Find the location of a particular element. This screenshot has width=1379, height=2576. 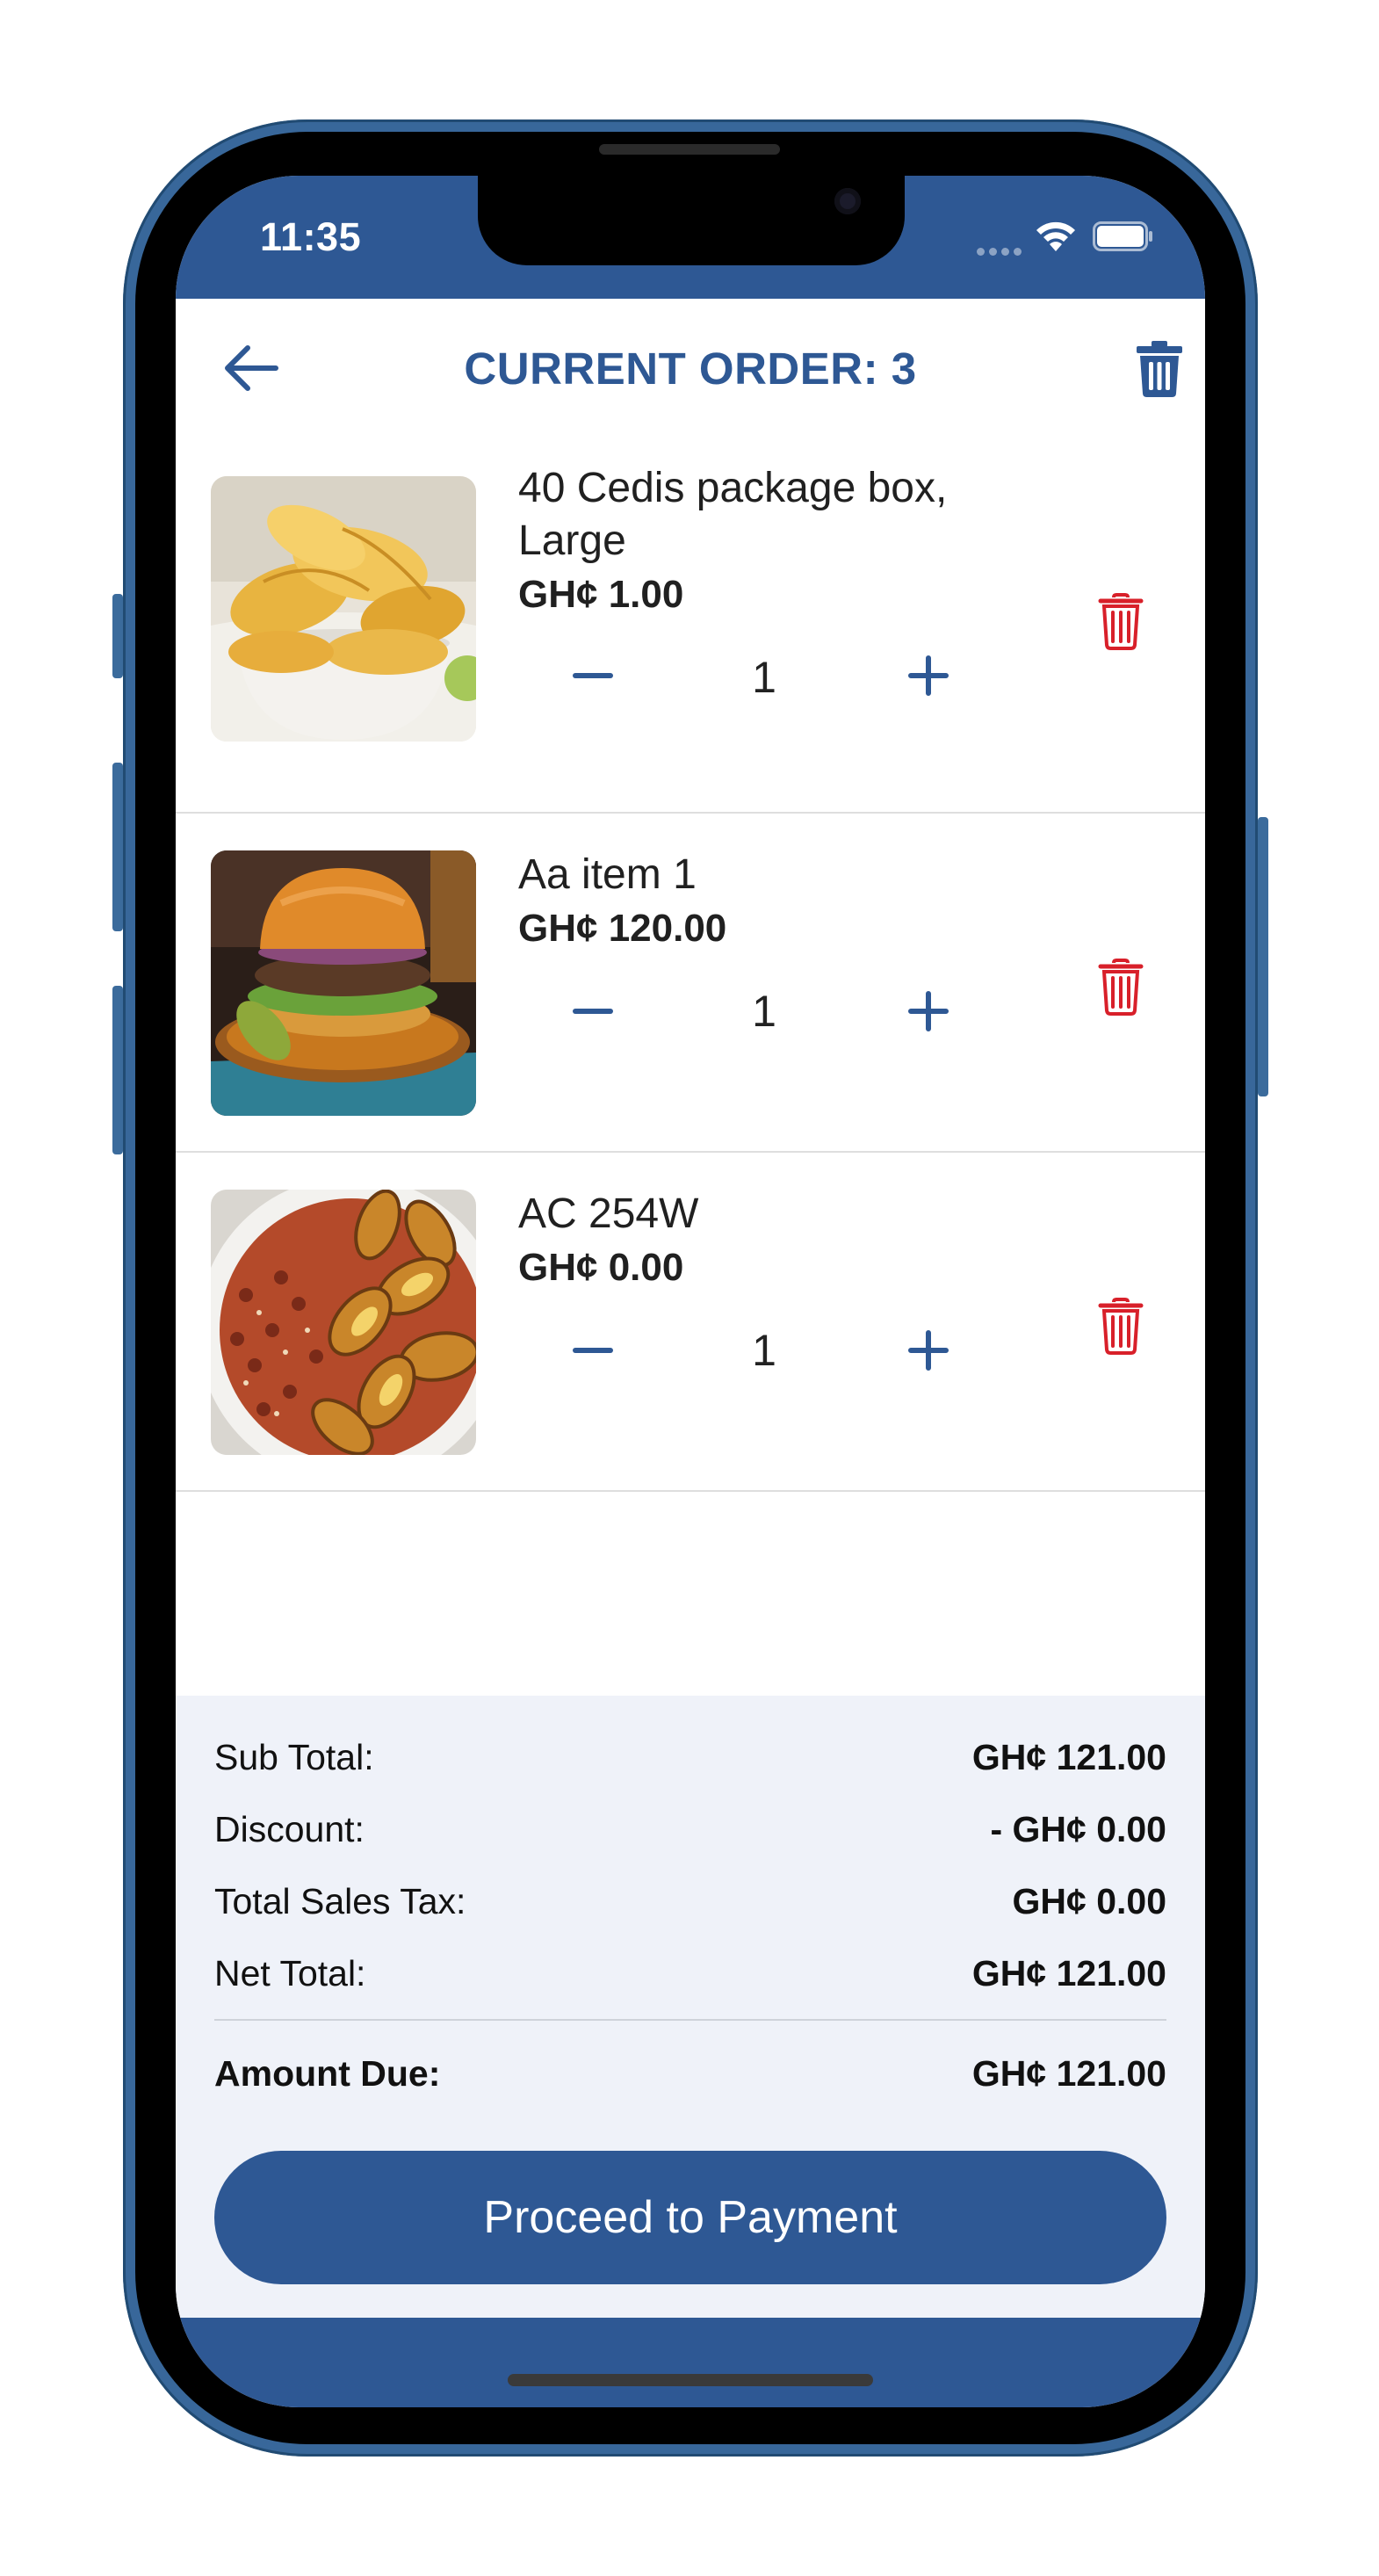

item-name: AC 254W is located at coordinates (608, 1213).